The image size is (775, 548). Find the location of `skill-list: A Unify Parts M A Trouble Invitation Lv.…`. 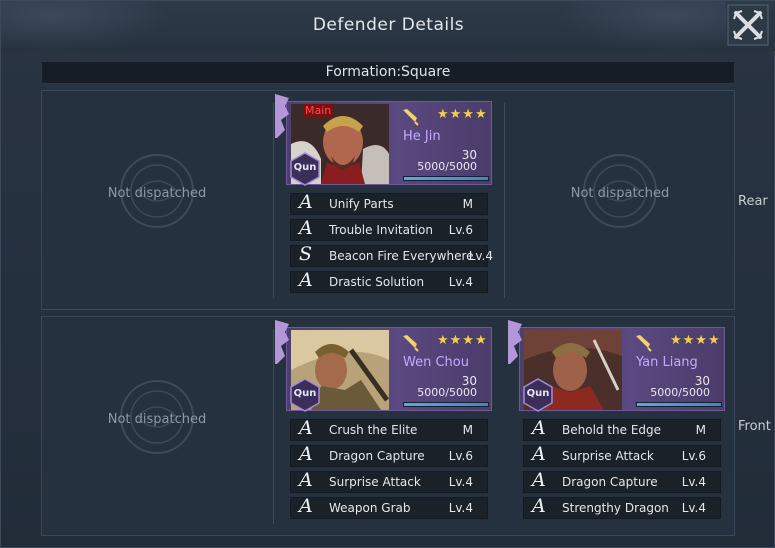

skill-list: A Unify Parts M A Trouble Invitation Lv.… is located at coordinates (391, 244).